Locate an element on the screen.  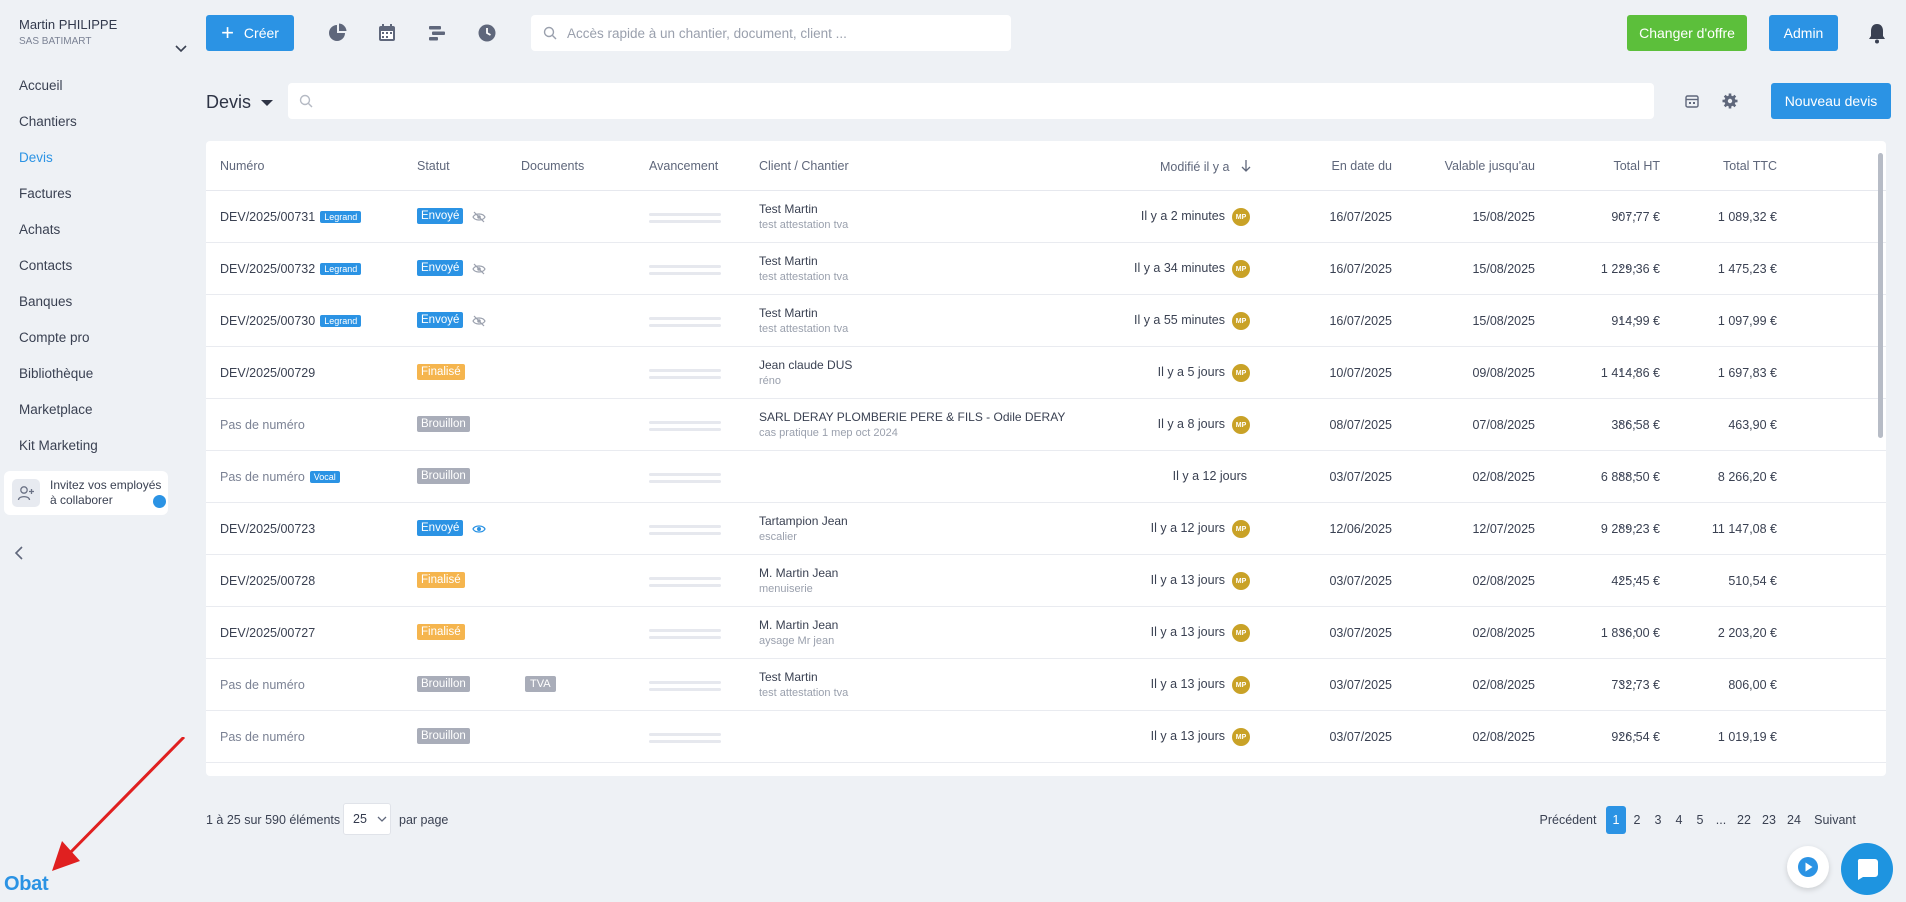
pagination-page: 5 is located at coordinates (1700, 820).